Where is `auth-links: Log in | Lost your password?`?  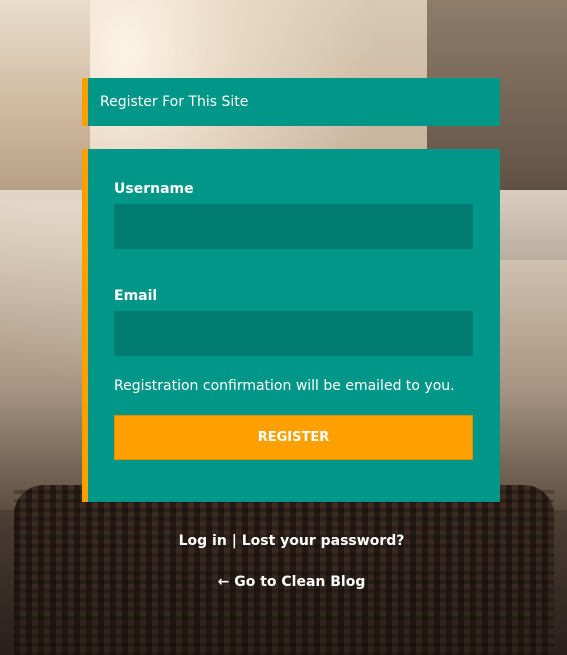
auth-links: Log in | Lost your password? is located at coordinates (283, 541).